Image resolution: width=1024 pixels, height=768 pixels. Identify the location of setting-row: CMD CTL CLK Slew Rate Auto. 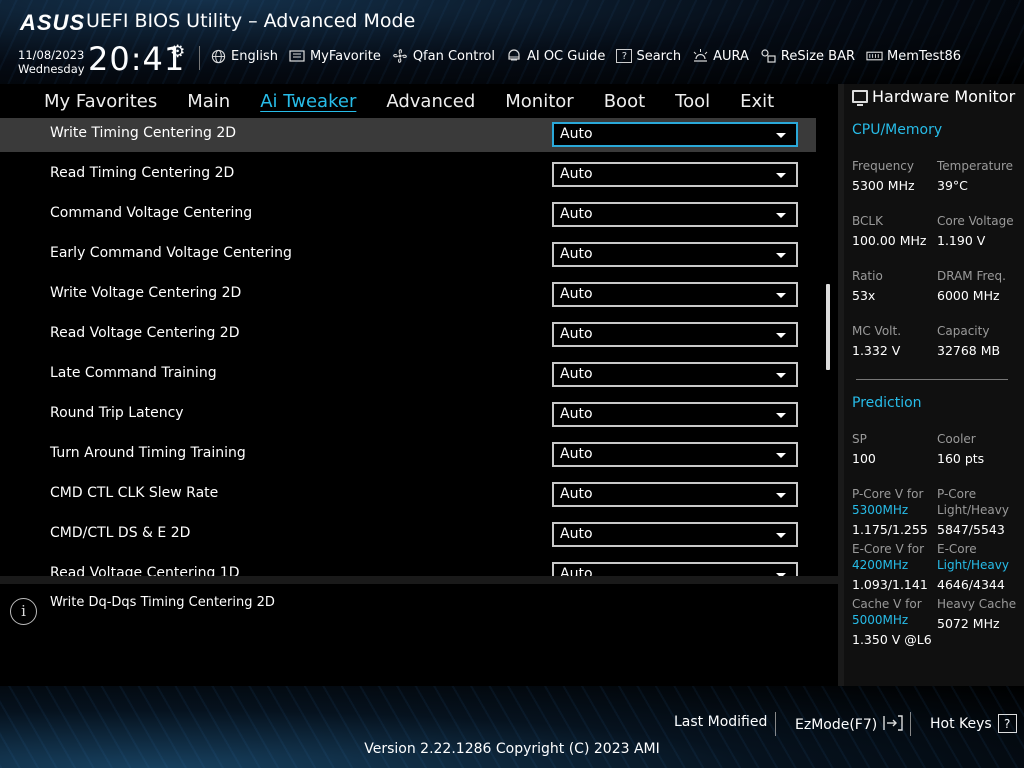
(408, 495).